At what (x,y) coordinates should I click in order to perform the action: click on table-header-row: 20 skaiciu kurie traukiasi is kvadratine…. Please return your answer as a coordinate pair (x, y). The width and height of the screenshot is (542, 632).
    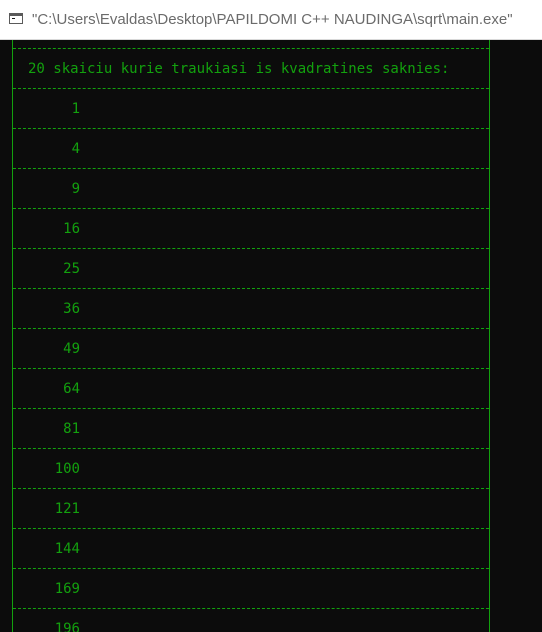
    Looking at the image, I should click on (271, 60).